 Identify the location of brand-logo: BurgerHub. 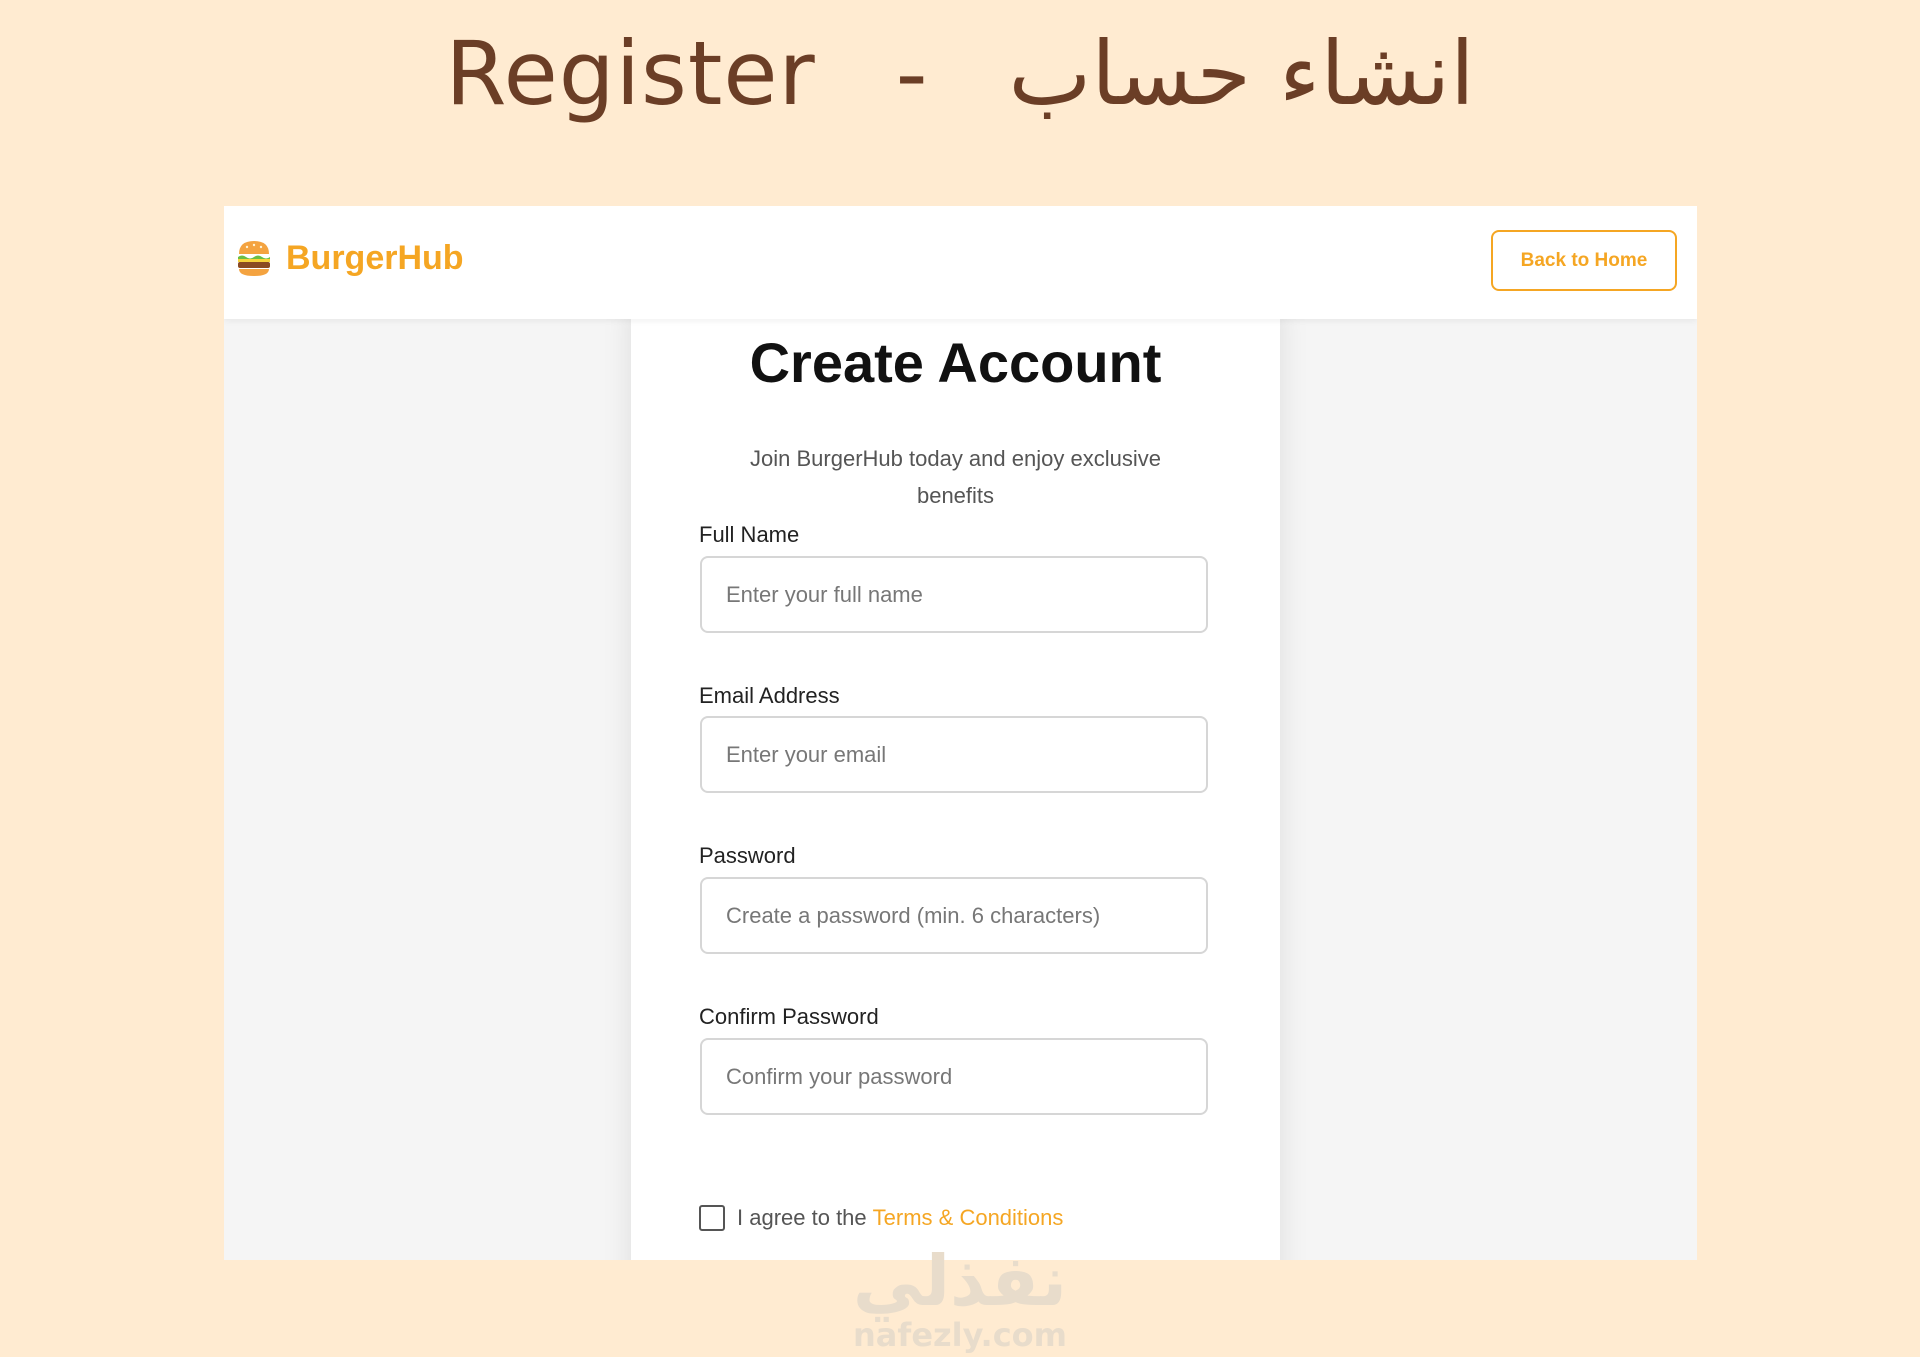
(350, 258).